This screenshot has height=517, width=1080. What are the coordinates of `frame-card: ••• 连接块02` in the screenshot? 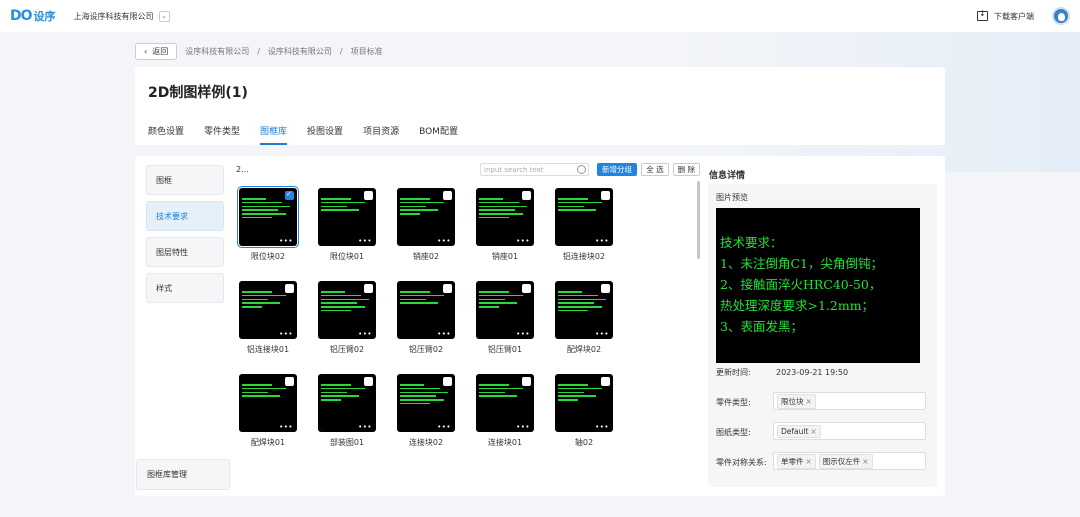 It's located at (427, 411).